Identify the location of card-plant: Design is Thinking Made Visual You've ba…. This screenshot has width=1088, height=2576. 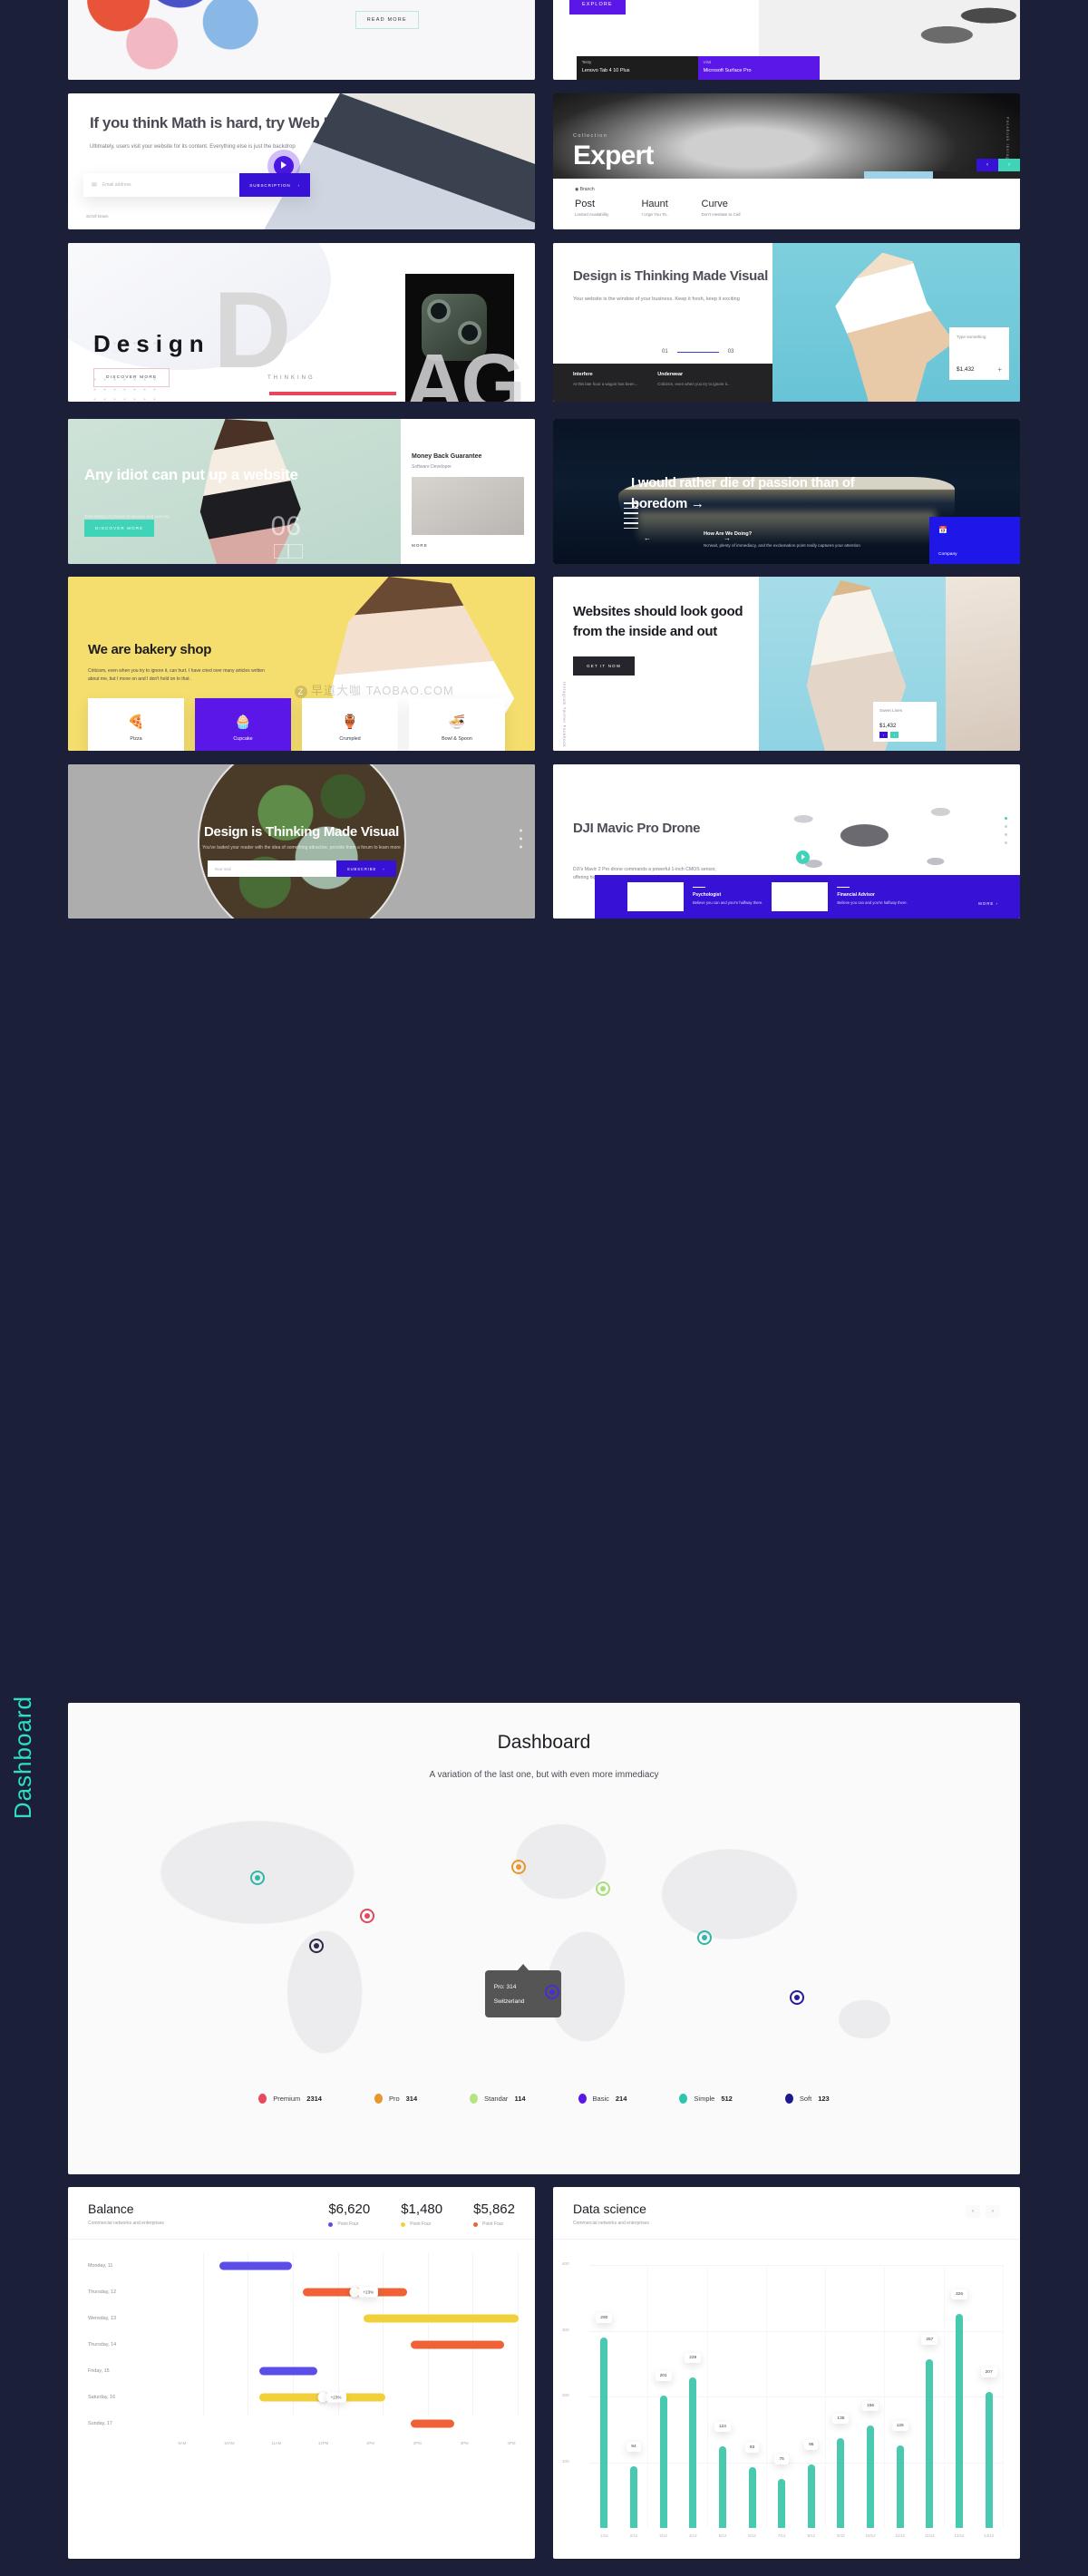
(301, 841).